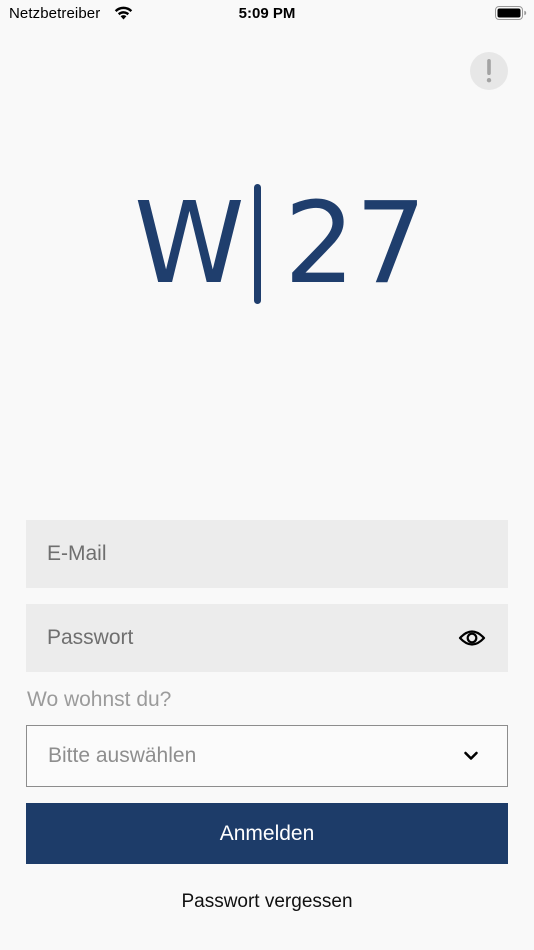  Describe the element at coordinates (99, 699) in the screenshot. I see `residence-label: Wo wohnst du?` at that location.